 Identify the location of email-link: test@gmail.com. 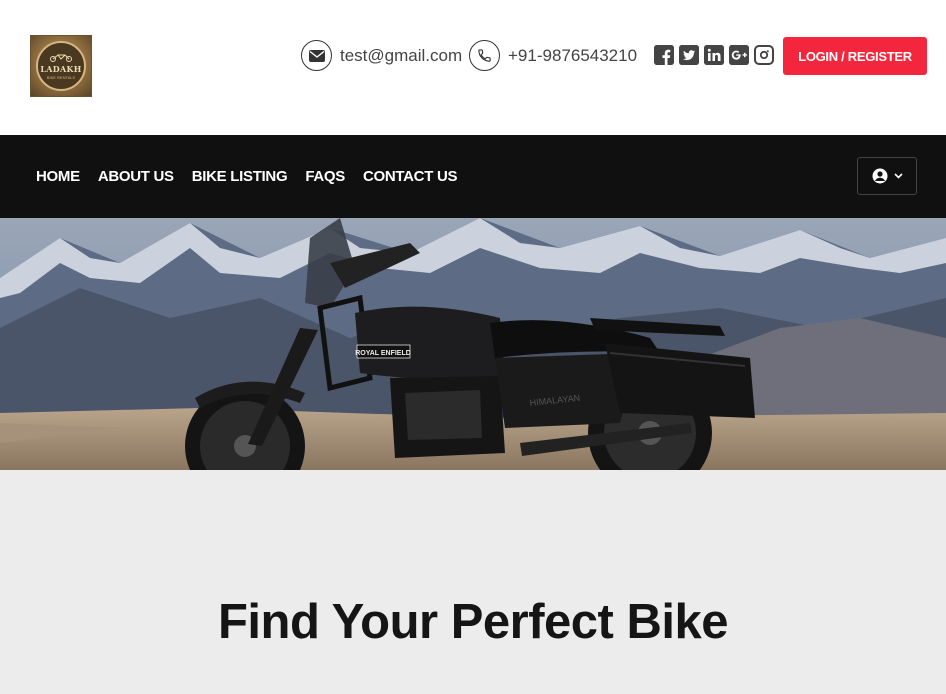
(401, 56).